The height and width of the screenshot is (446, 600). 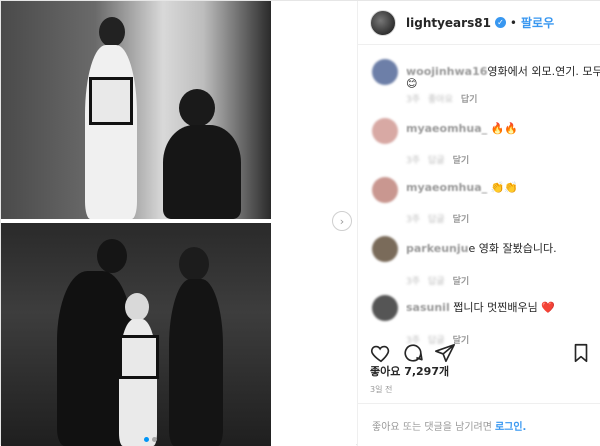 What do you see at coordinates (342, 221) in the screenshot?
I see `carousel-next-button: ›` at bounding box center [342, 221].